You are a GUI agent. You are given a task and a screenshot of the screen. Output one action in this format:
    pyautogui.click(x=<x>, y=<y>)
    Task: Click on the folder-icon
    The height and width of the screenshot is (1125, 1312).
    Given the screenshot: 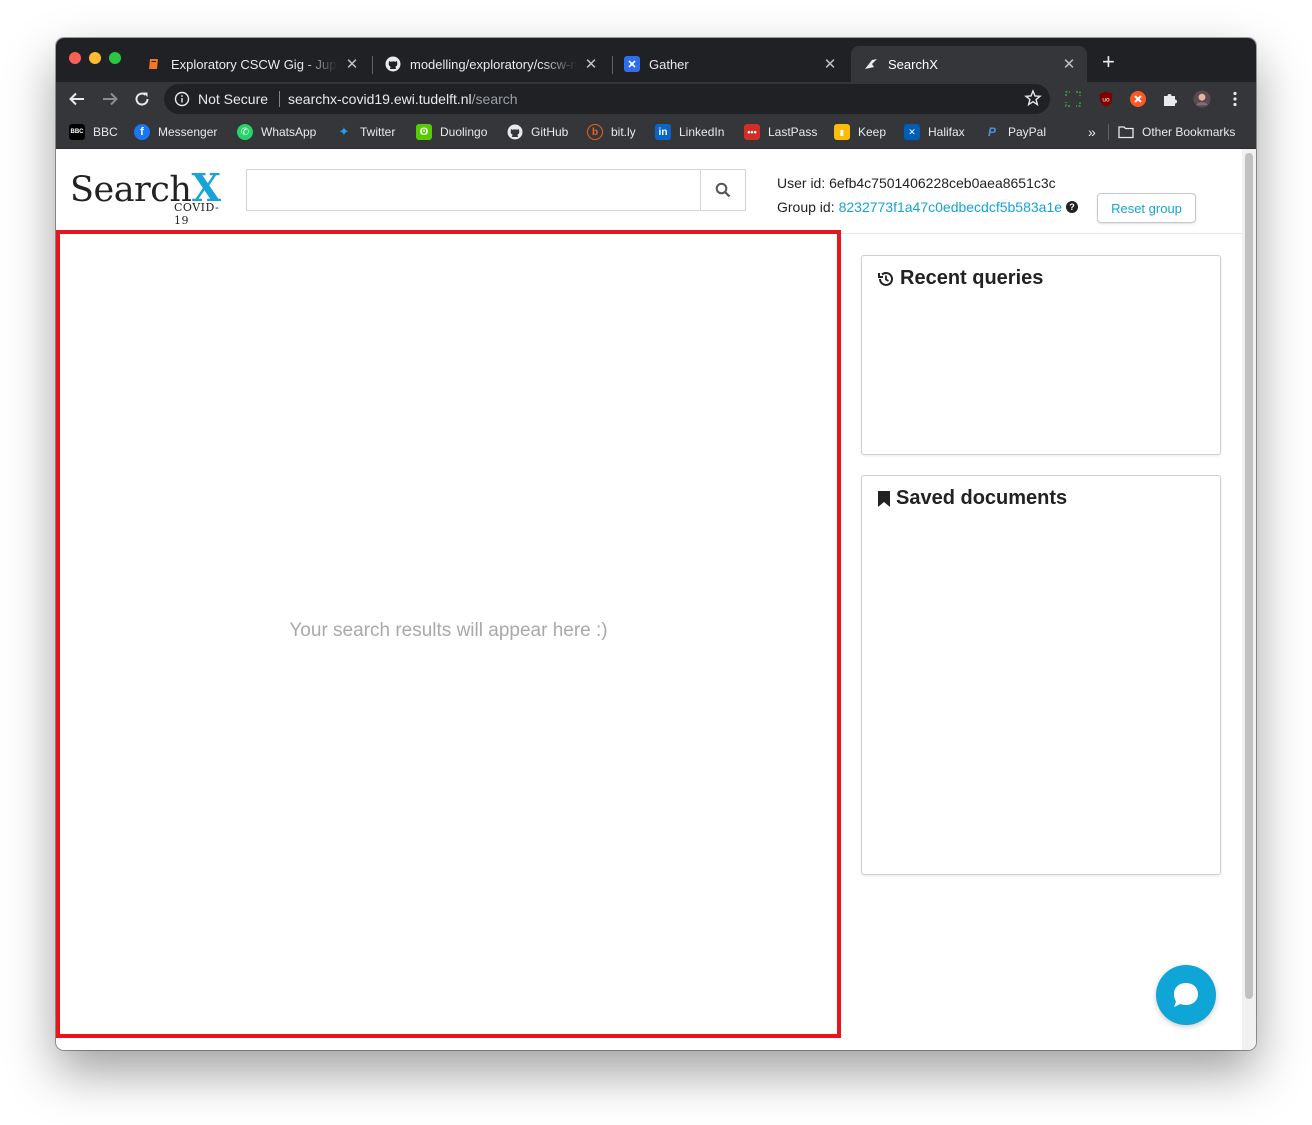 What is the action you would take?
    pyautogui.click(x=1126, y=132)
    